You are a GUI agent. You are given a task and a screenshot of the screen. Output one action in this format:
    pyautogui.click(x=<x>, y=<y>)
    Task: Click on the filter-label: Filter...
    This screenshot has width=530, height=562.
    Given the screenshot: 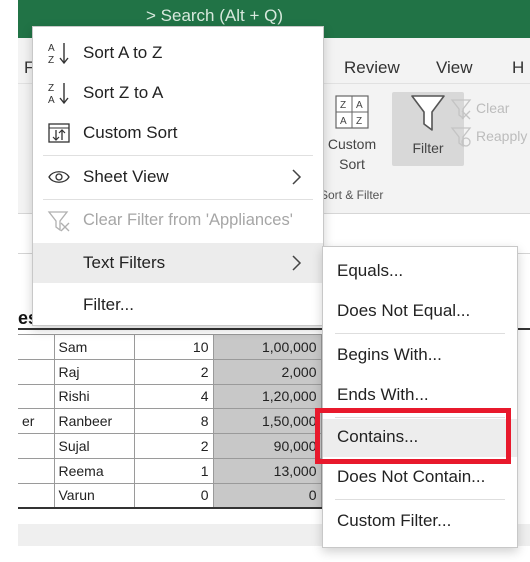 What is the action you would take?
    pyautogui.click(x=109, y=304)
    